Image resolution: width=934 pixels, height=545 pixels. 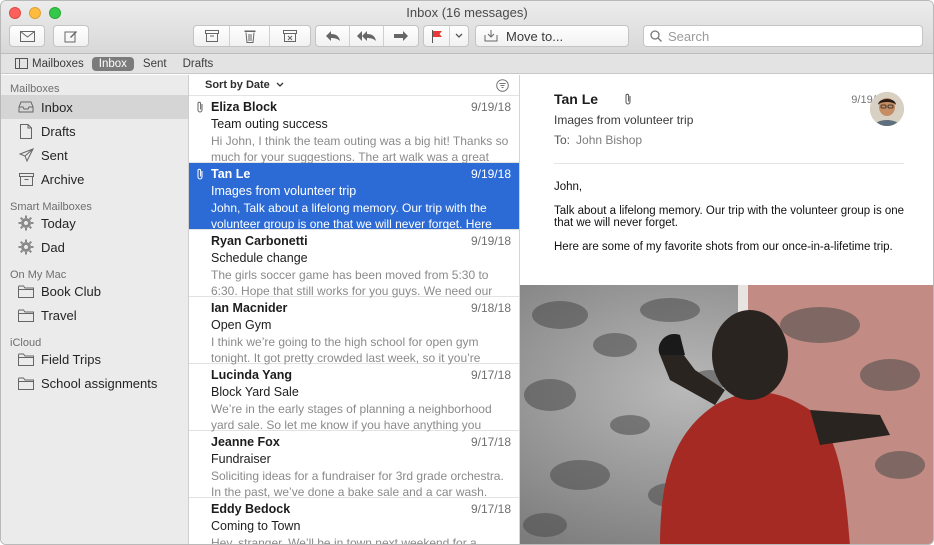 I want to click on reply-group, so click(x=367, y=36).